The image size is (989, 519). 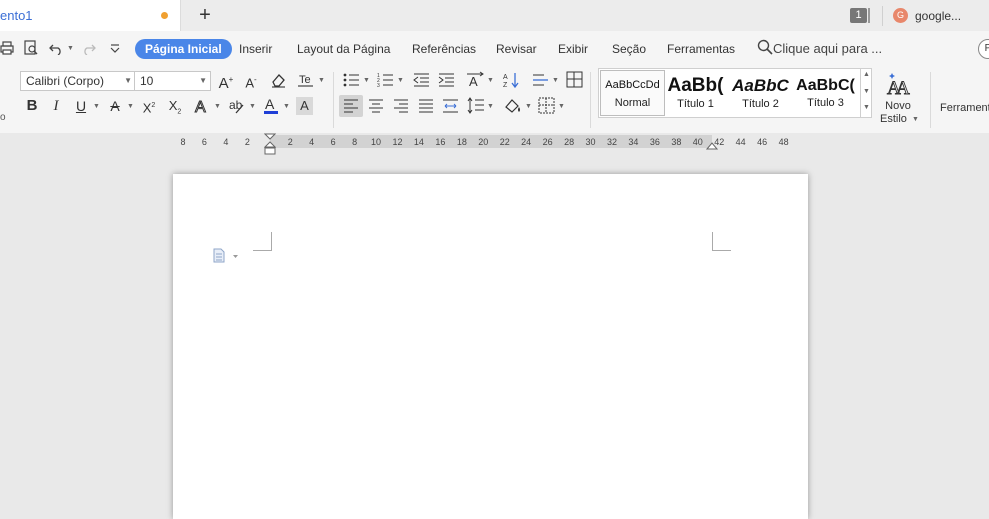 What do you see at coordinates (366, 80) in the screenshot?
I see `bullets-dropdown-icon: ▼` at bounding box center [366, 80].